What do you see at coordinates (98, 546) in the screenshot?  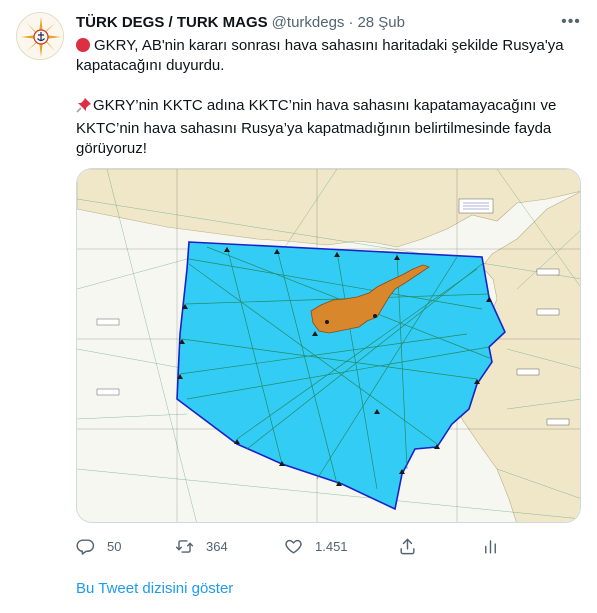 I see `reply-button: 50` at bounding box center [98, 546].